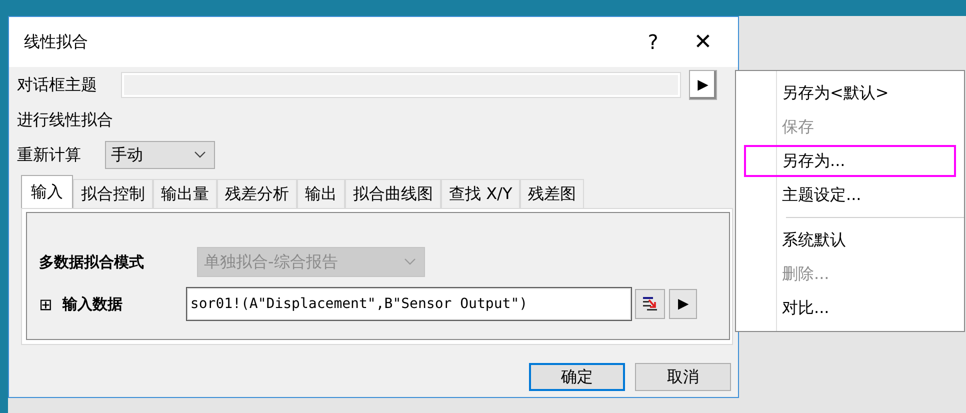 The image size is (966, 413). Describe the element at coordinates (113, 193) in the screenshot. I see `tab: 拟合控制` at that location.